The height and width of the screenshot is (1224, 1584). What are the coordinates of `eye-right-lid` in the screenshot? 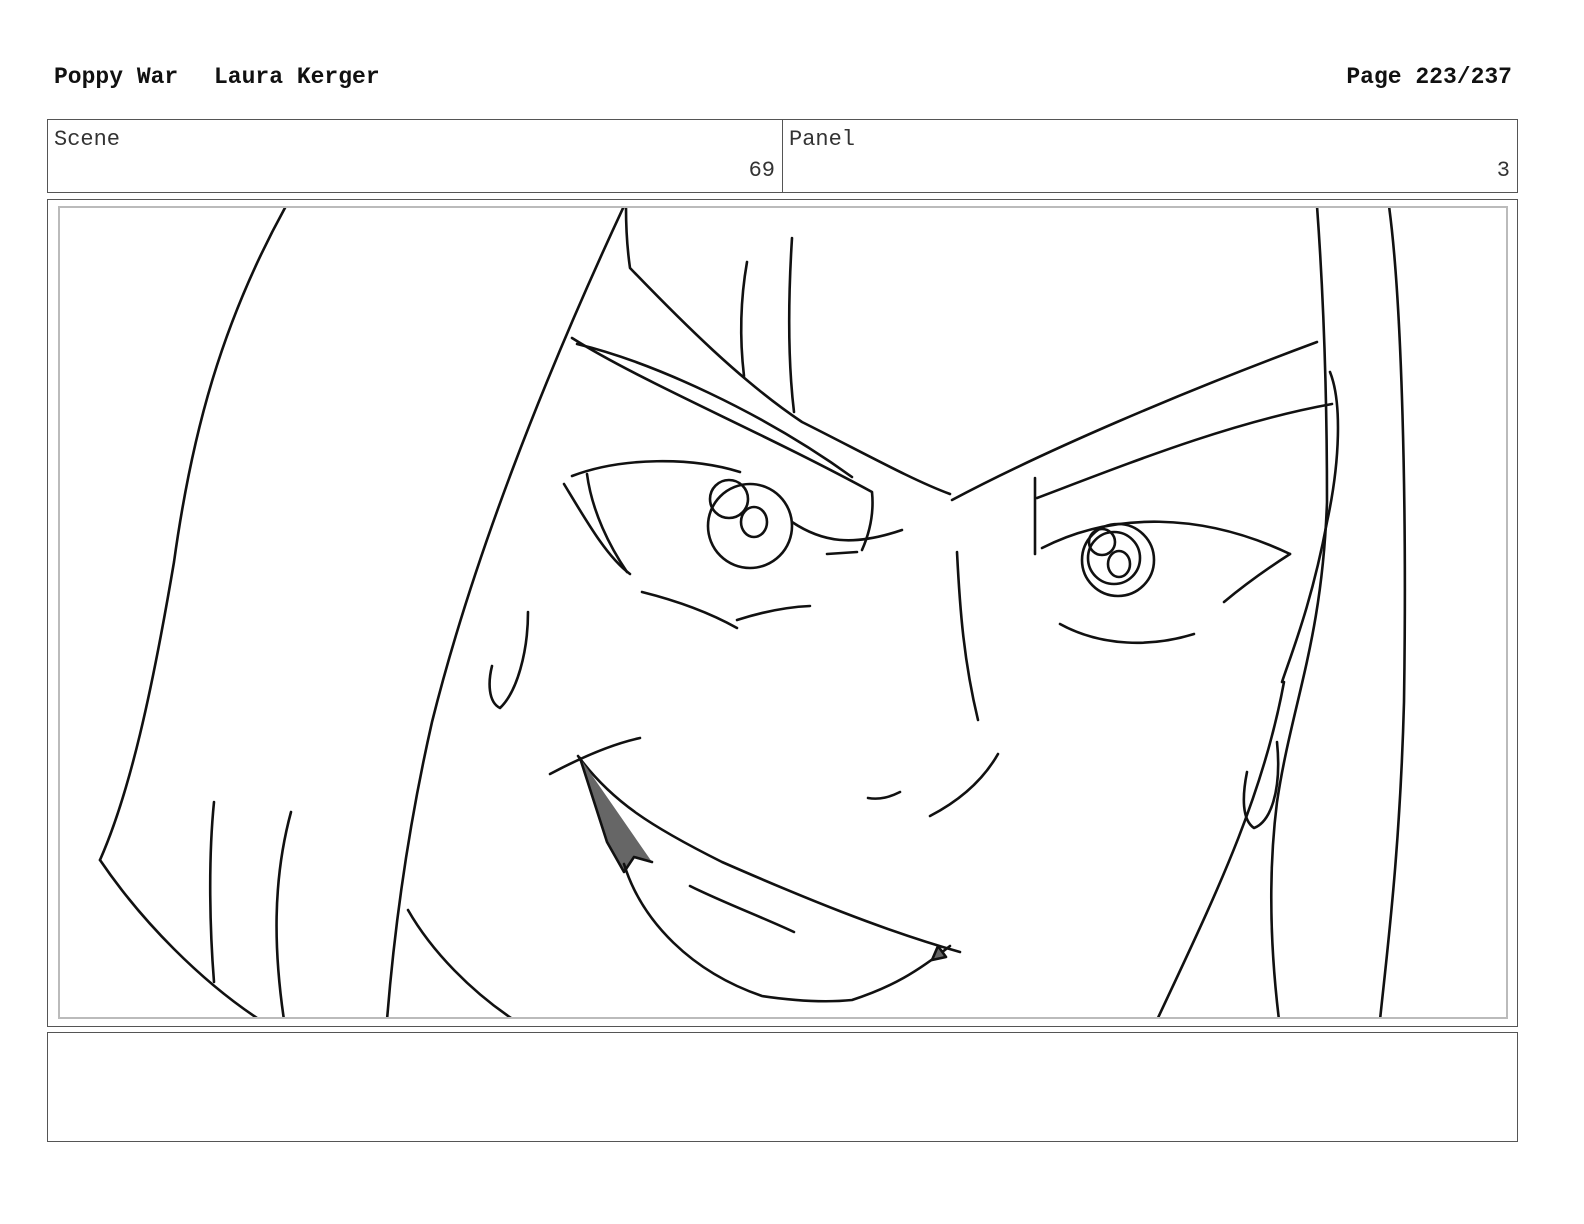 It's located at (1166, 538).